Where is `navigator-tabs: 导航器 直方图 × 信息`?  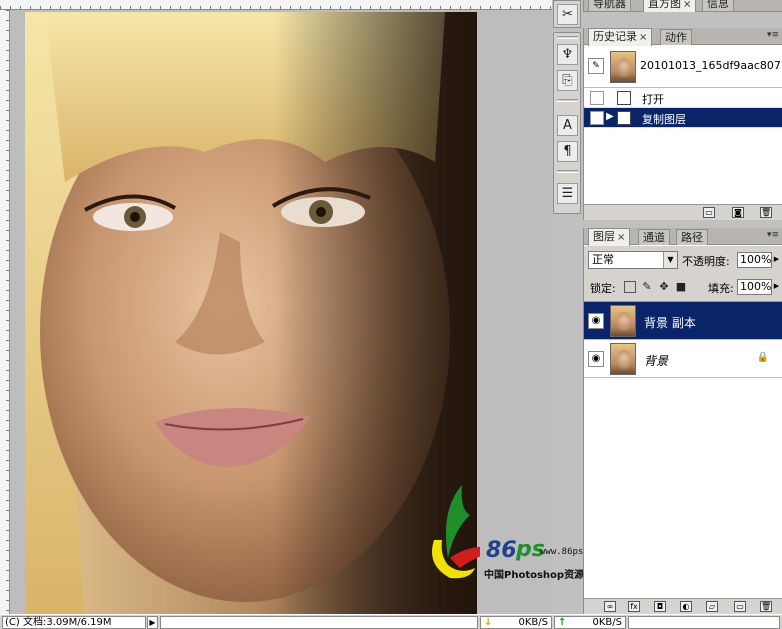
navigator-tabs: 导航器 直方图 × 信息 is located at coordinates (683, 6).